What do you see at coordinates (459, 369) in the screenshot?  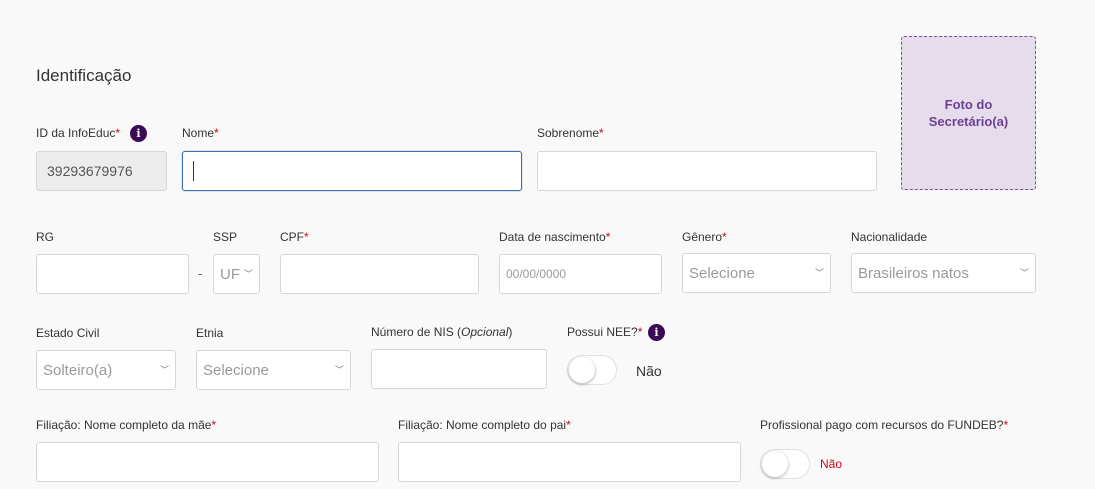 I see `nis-input` at bounding box center [459, 369].